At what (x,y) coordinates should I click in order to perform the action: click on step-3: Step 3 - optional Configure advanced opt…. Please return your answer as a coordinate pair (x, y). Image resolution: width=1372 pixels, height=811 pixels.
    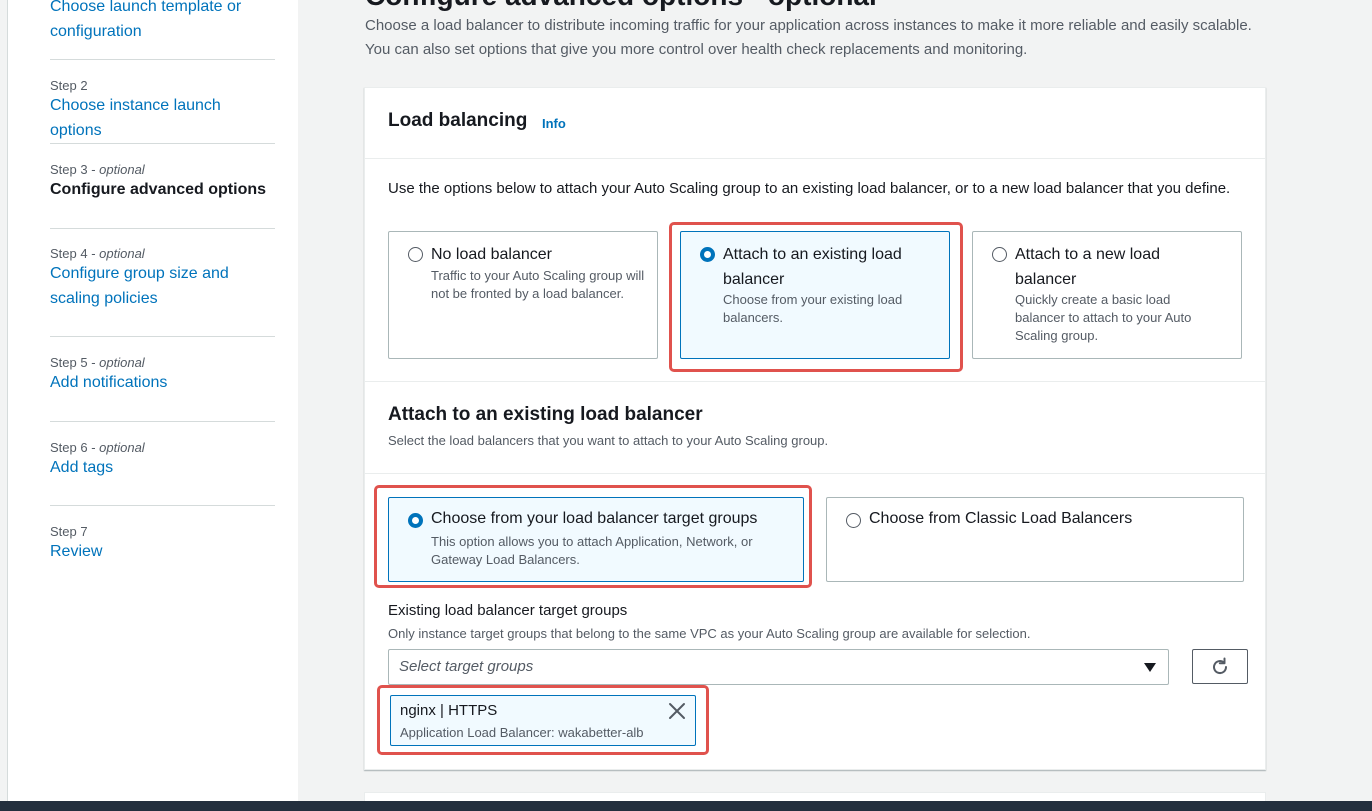
    Looking at the image, I should click on (162, 182).